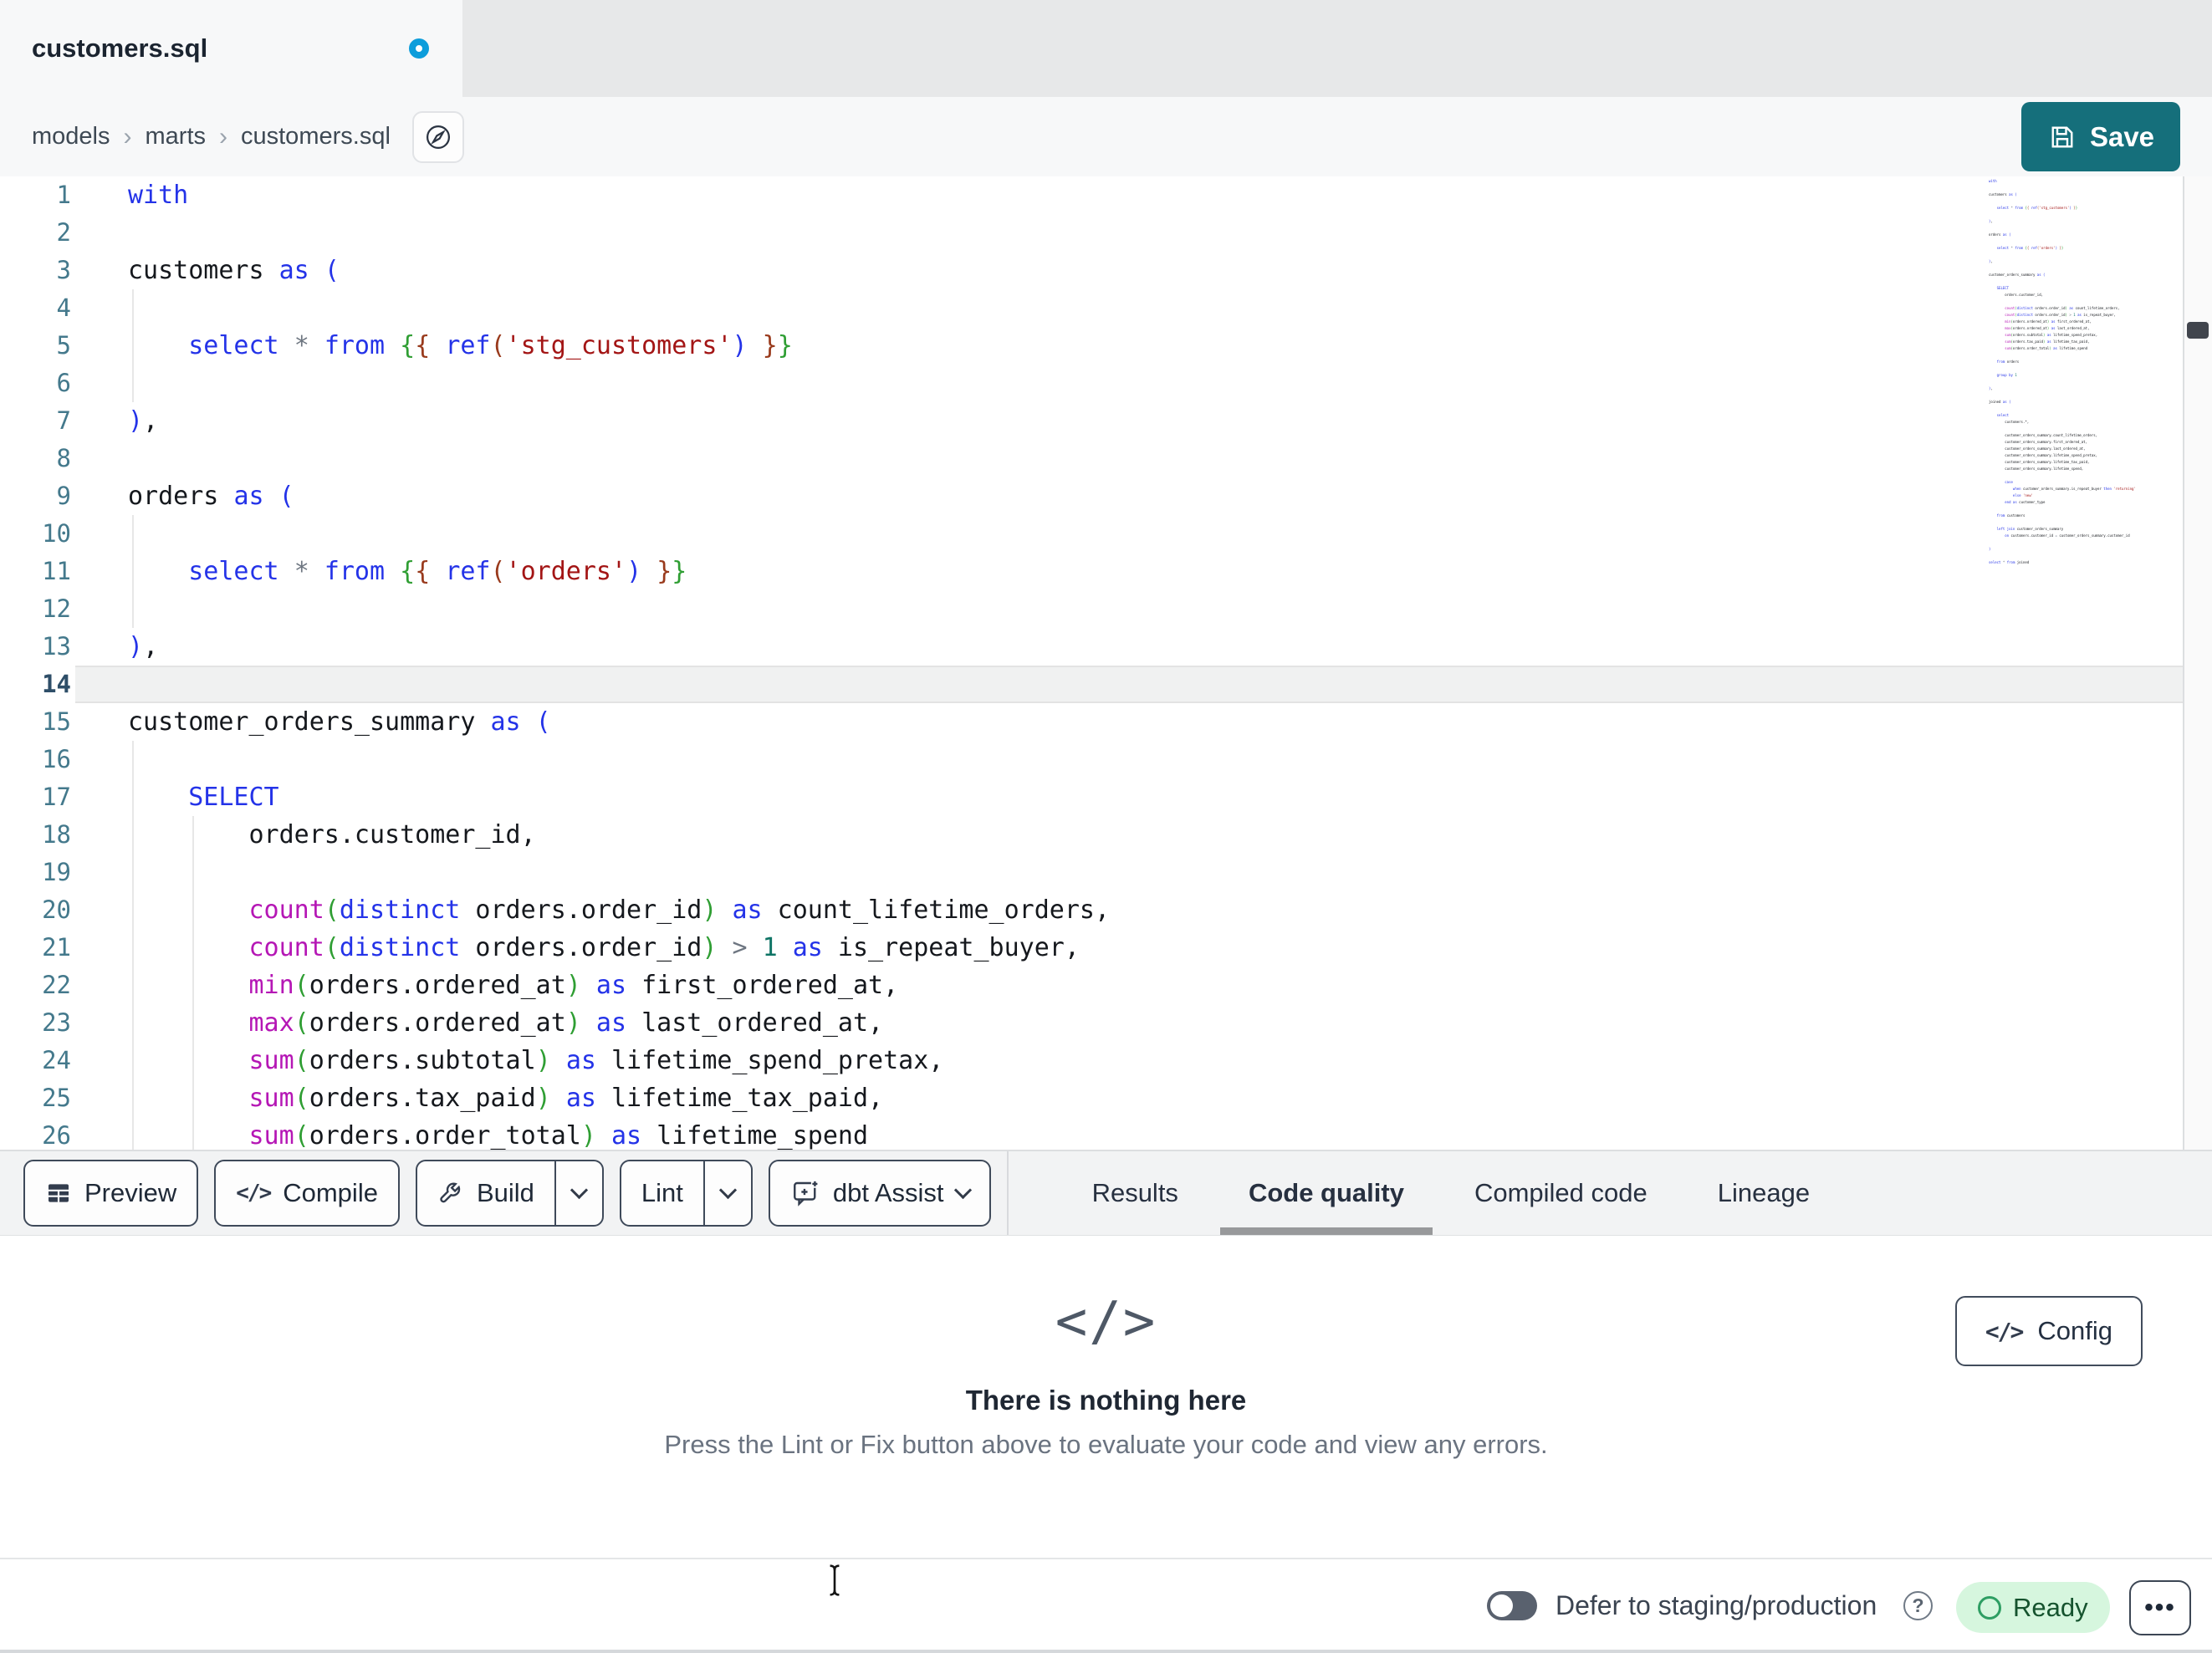 This screenshot has height=1653, width=2212. I want to click on dbt-assist-button: dbt Assist, so click(880, 1193).